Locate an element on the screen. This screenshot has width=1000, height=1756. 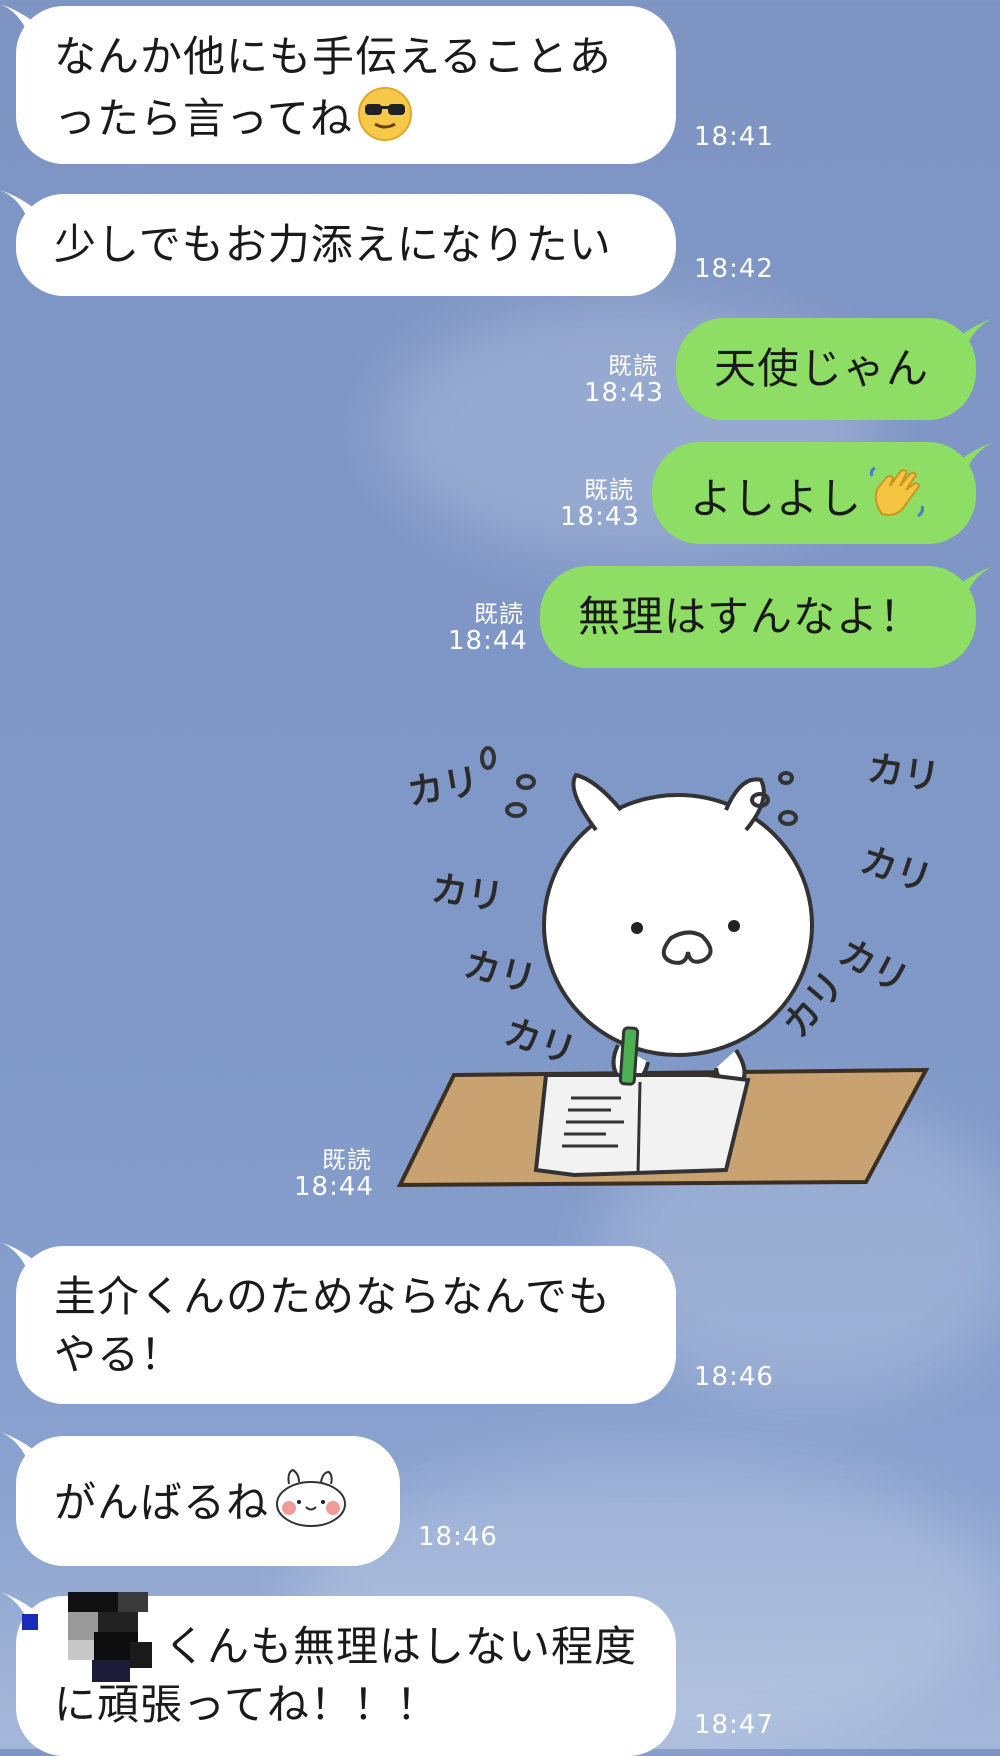
message-text: 圭介くんのためならなんでも is located at coordinates (332, 1296).